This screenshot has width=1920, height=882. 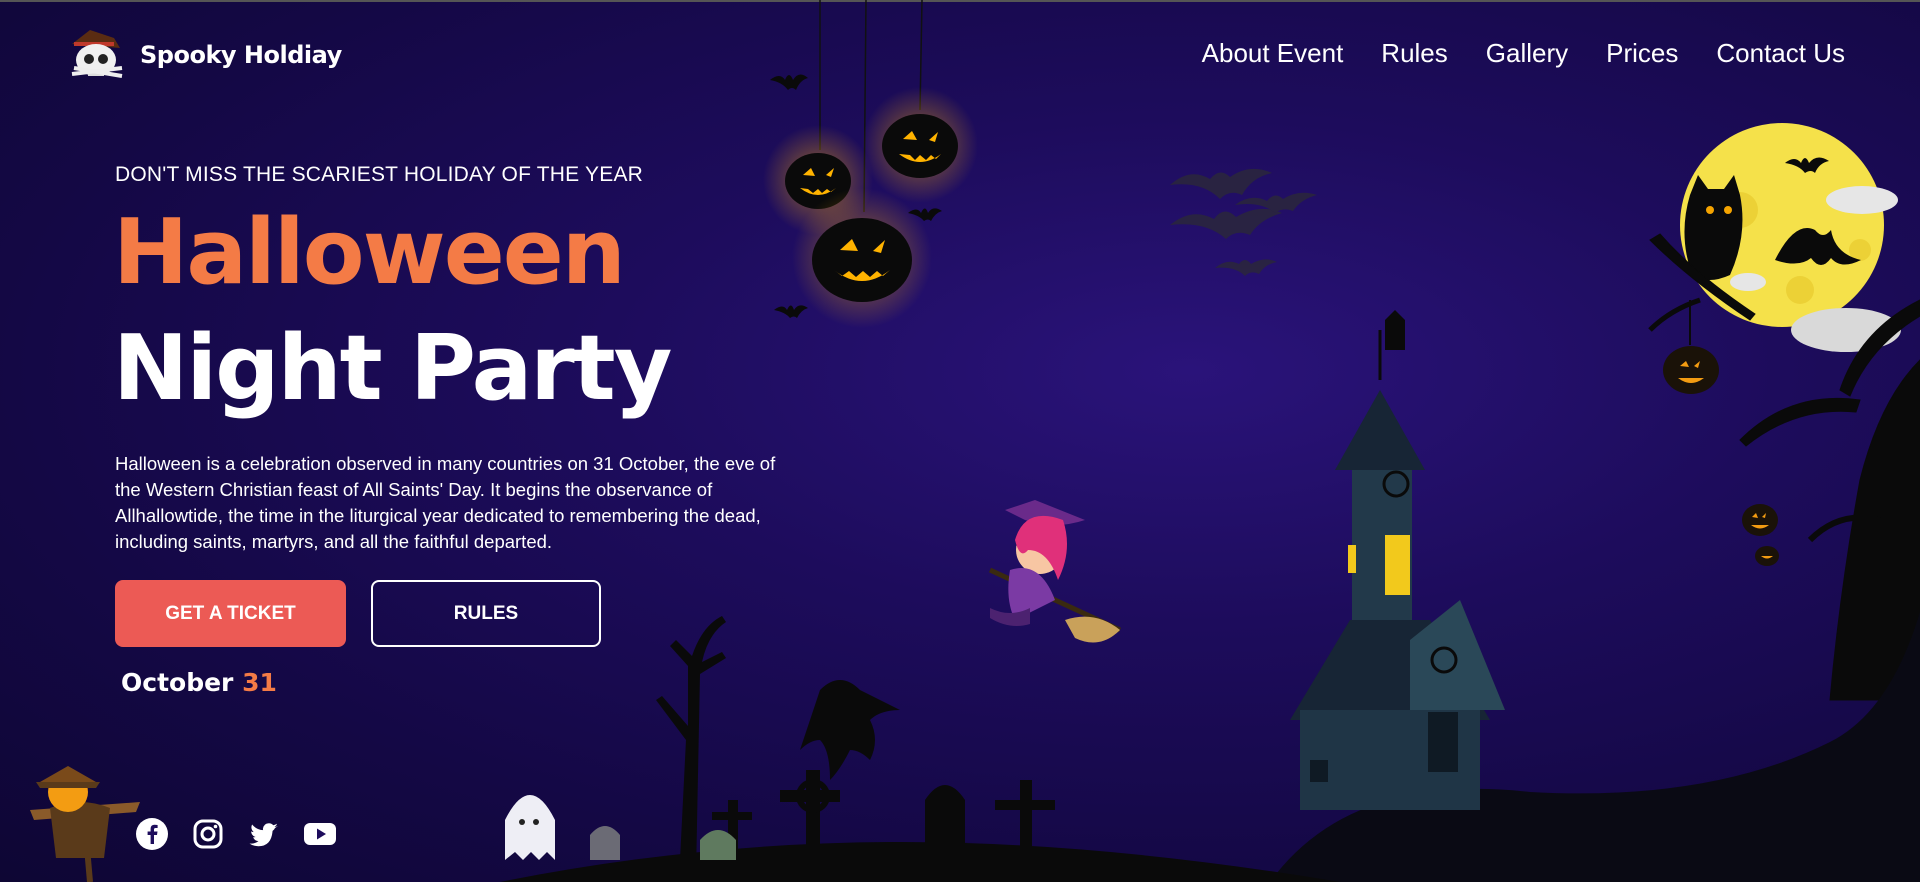 What do you see at coordinates (230, 613) in the screenshot?
I see `get-ticket-button: GET A TICKET` at bounding box center [230, 613].